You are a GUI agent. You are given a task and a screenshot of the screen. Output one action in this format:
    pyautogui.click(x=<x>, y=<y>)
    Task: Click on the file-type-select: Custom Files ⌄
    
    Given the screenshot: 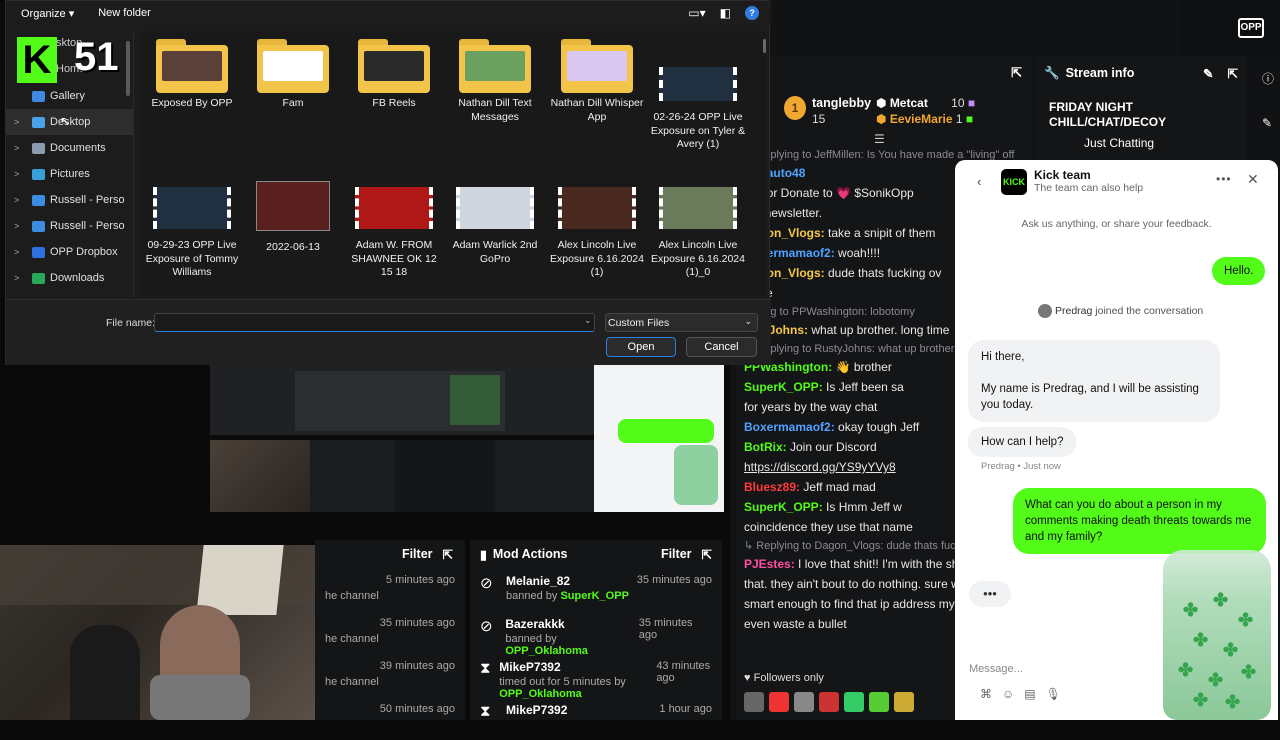 What is the action you would take?
    pyautogui.click(x=681, y=322)
    